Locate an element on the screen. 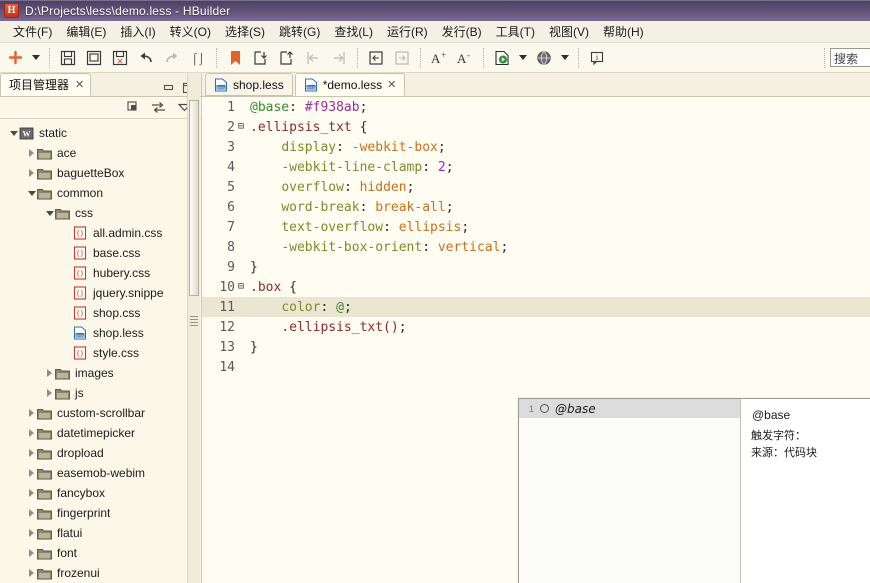  code-line: 7 text-overflow: ellipsis; is located at coordinates (536, 227).